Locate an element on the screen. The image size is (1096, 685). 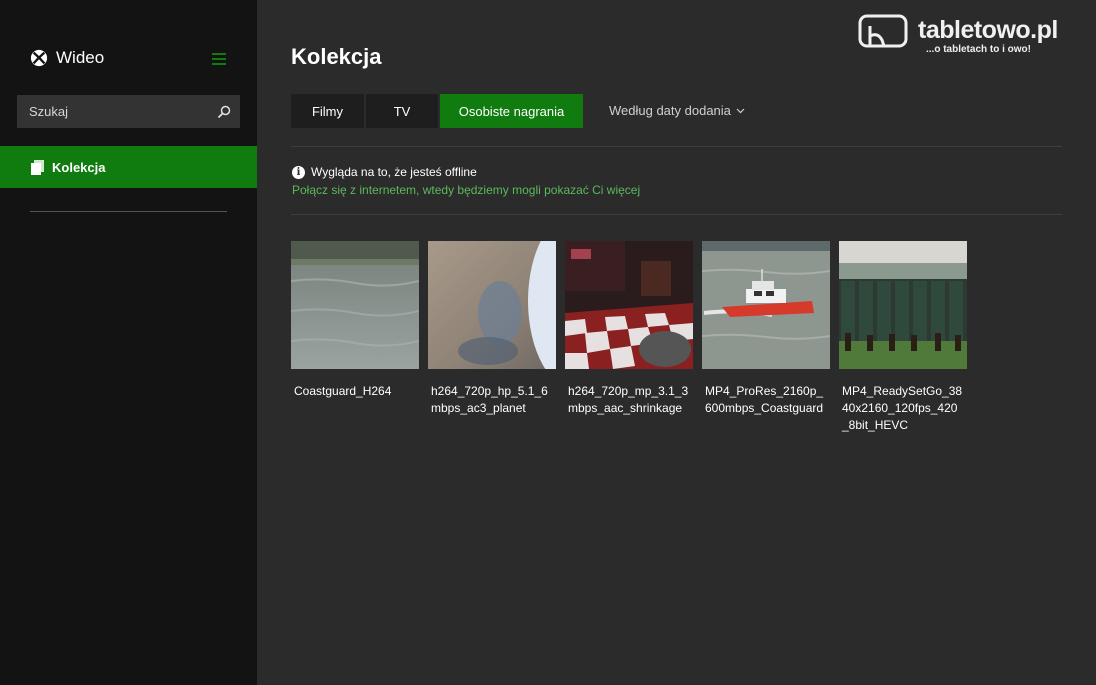
video-tile: h264_720p_mp_3.1_3mbps_aac_shrinkage is located at coordinates (629, 337).